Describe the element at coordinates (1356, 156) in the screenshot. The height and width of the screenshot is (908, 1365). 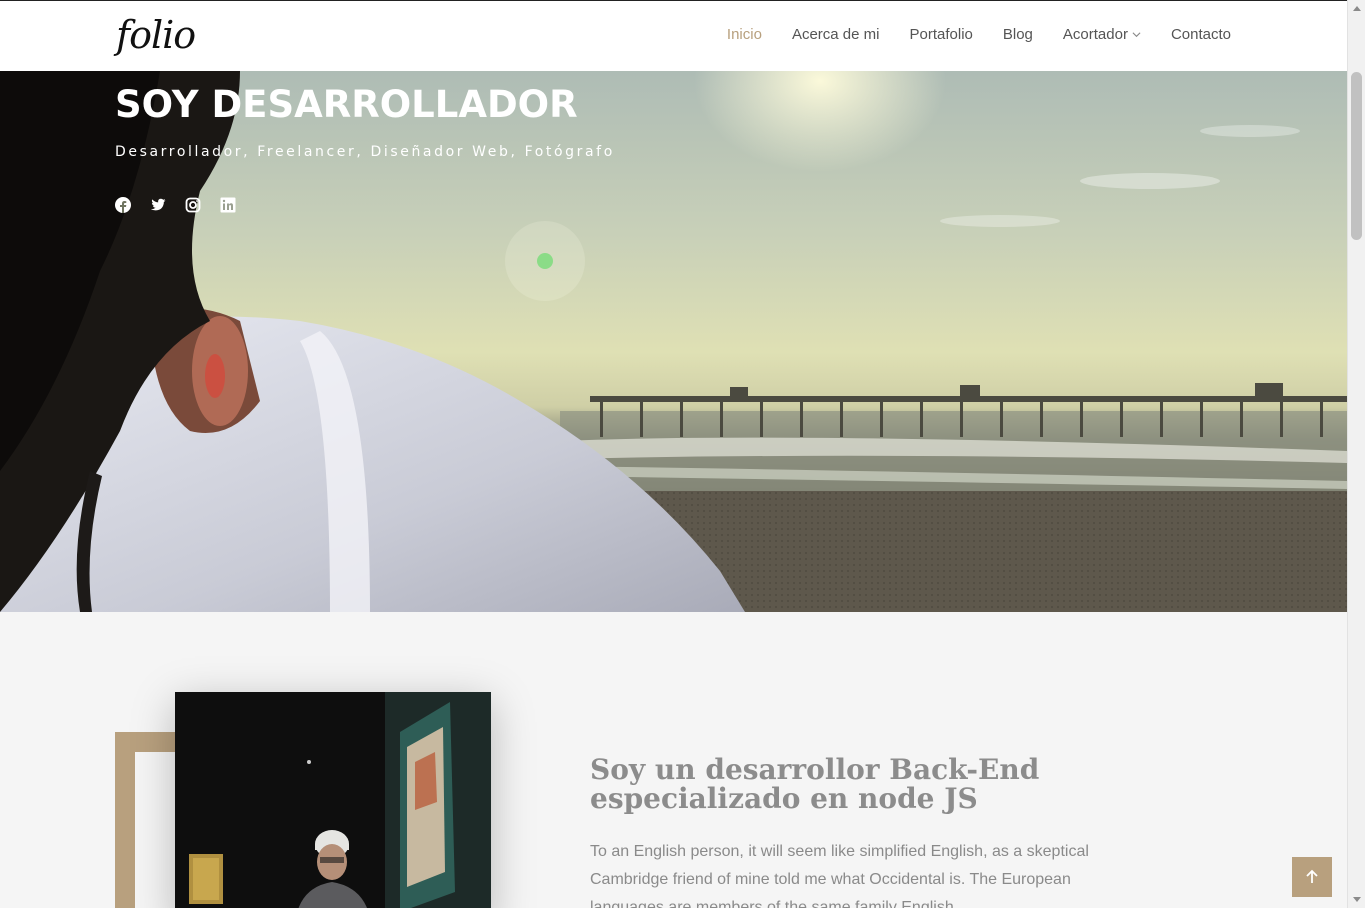
I see `scrollbar-thumb` at that location.